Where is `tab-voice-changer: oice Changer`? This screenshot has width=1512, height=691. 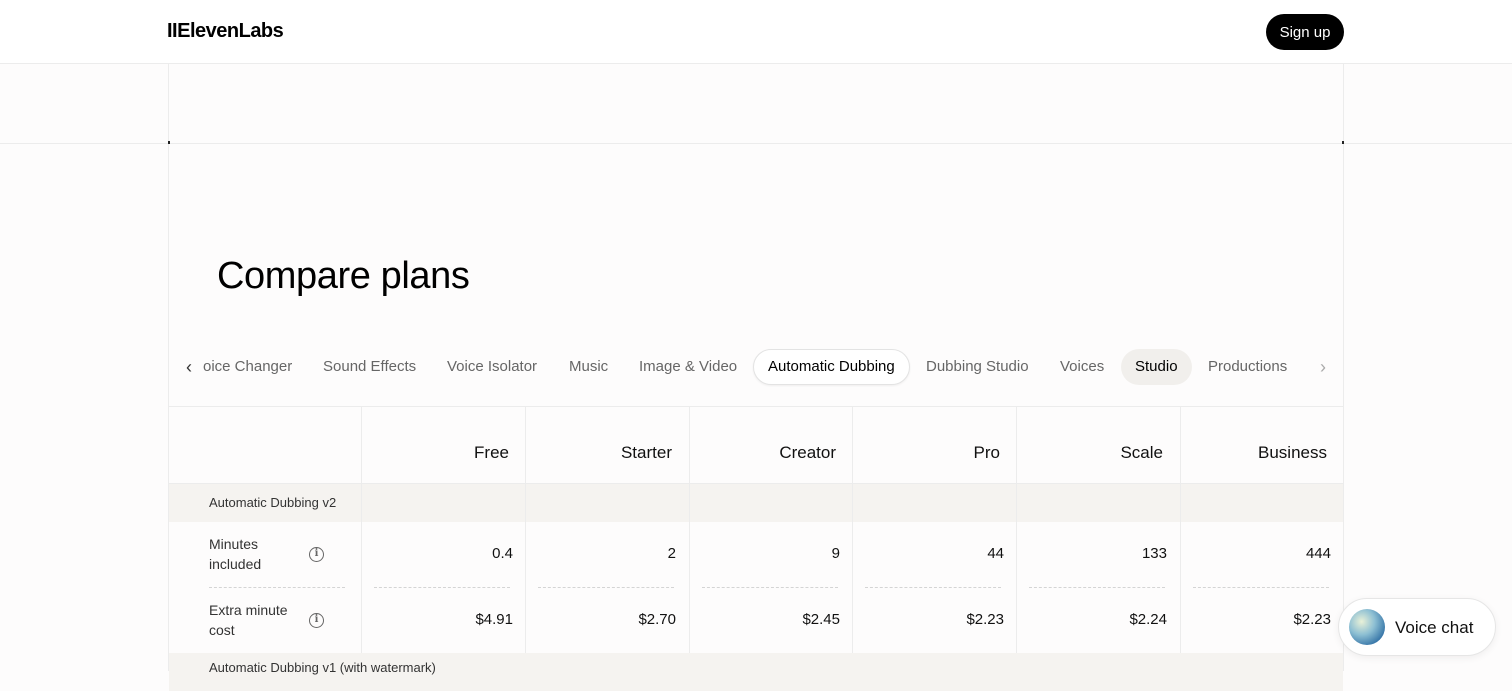 tab-voice-changer: oice Changer is located at coordinates (247, 367).